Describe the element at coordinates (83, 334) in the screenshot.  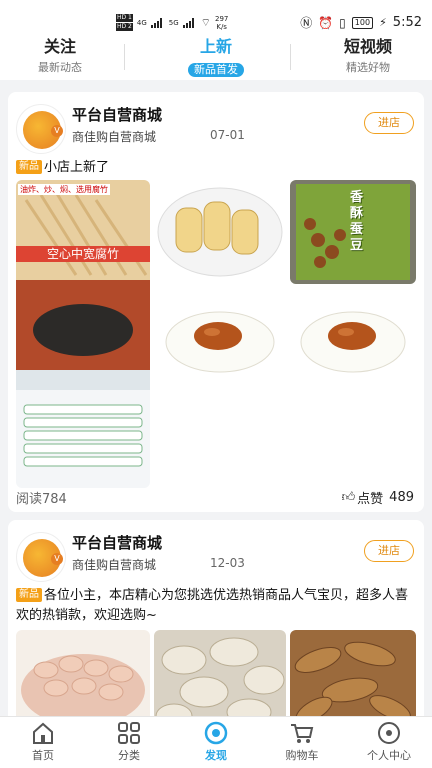
I see `product-image-tofu-skin: 油炸、炒、焖、选用腐竹 空心中宽腐竹` at that location.